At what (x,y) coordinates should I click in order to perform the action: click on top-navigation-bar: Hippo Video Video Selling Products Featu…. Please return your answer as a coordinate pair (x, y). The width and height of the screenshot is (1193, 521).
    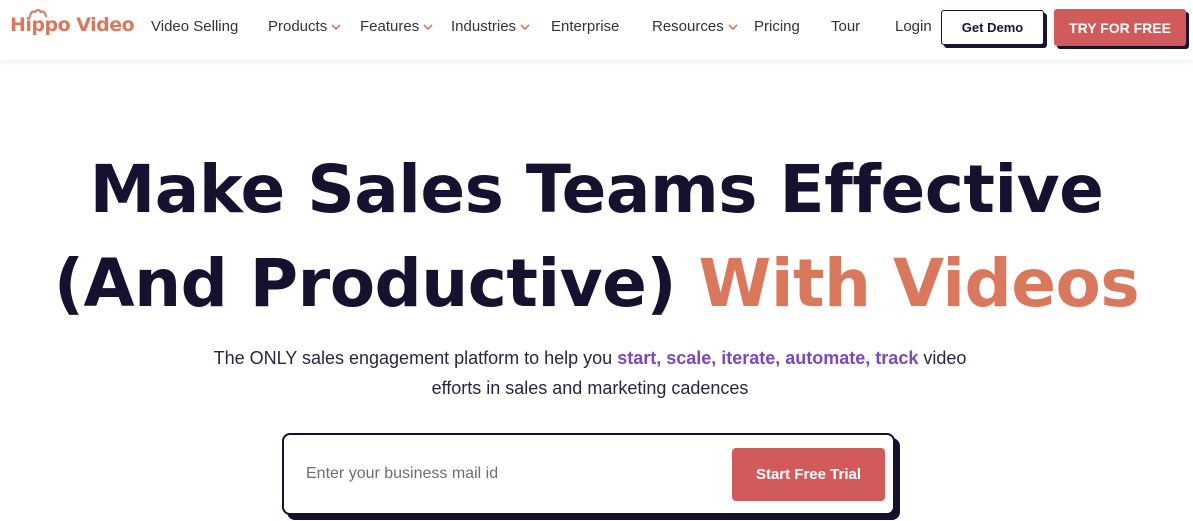
    Looking at the image, I should click on (596, 30).